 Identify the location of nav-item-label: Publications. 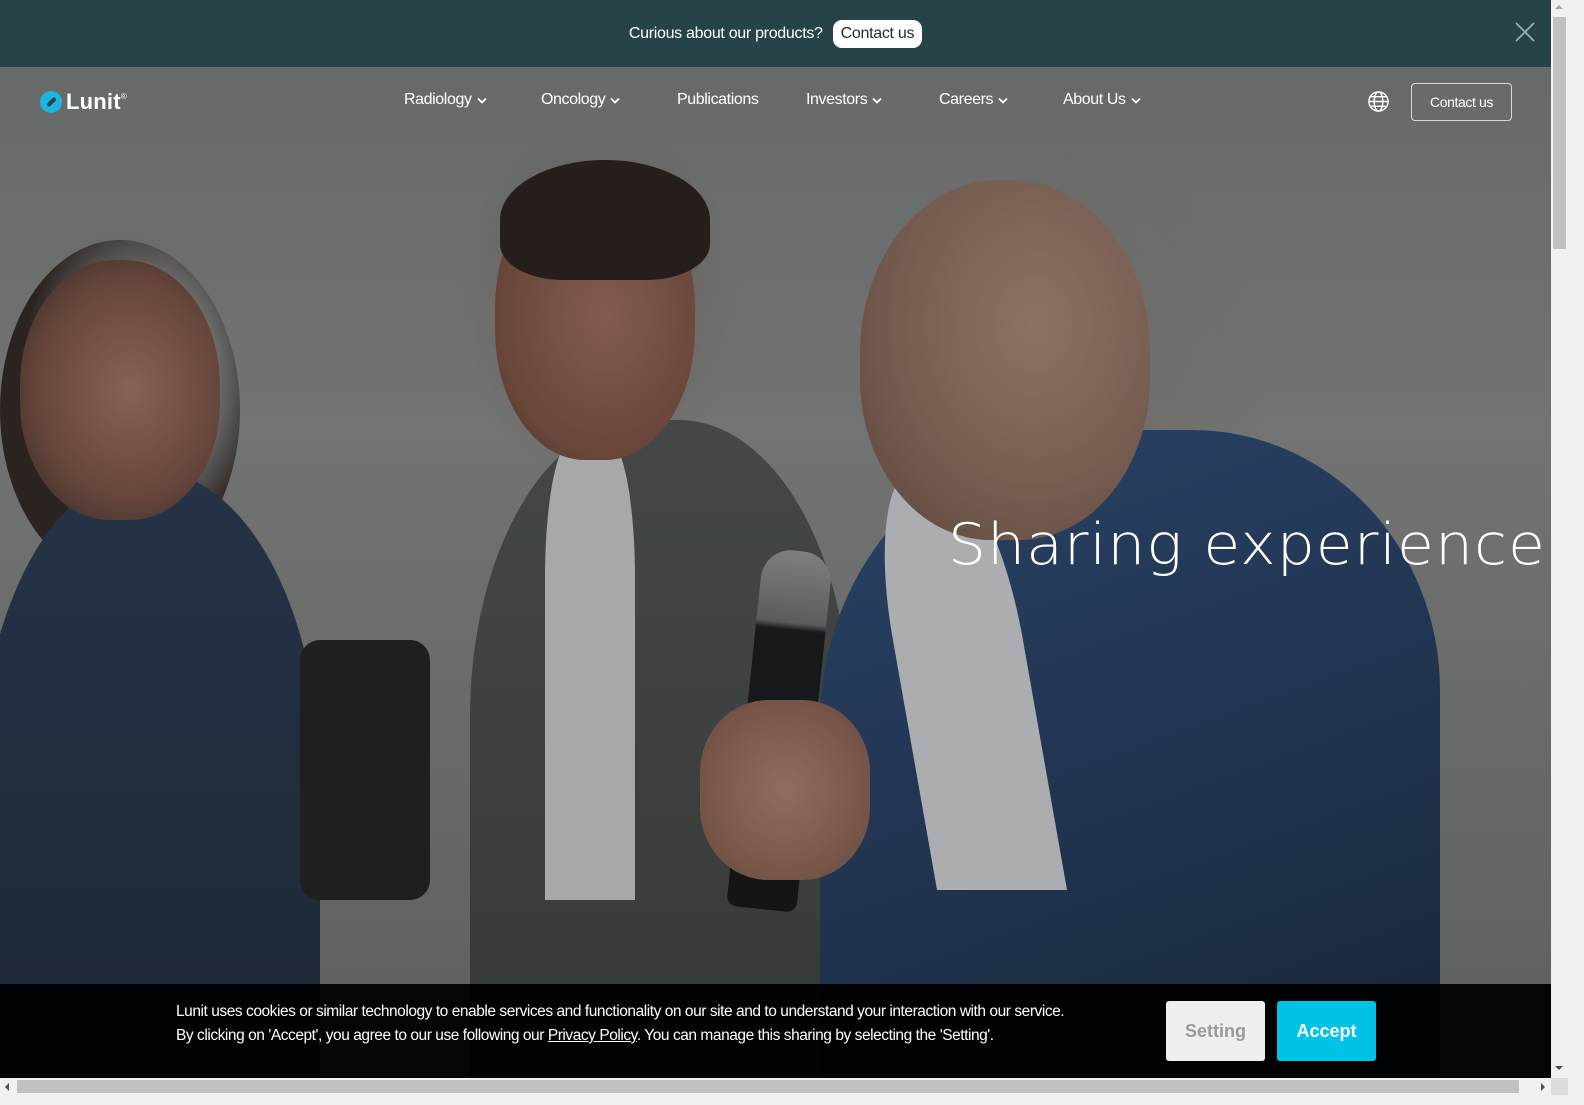
(718, 99).